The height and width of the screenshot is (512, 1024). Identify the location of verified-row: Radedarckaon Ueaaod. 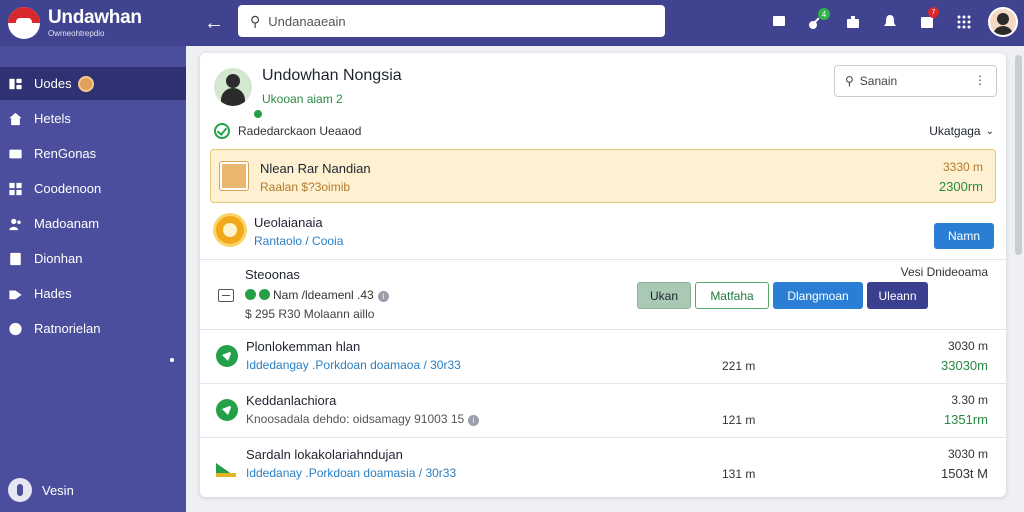
(287, 131).